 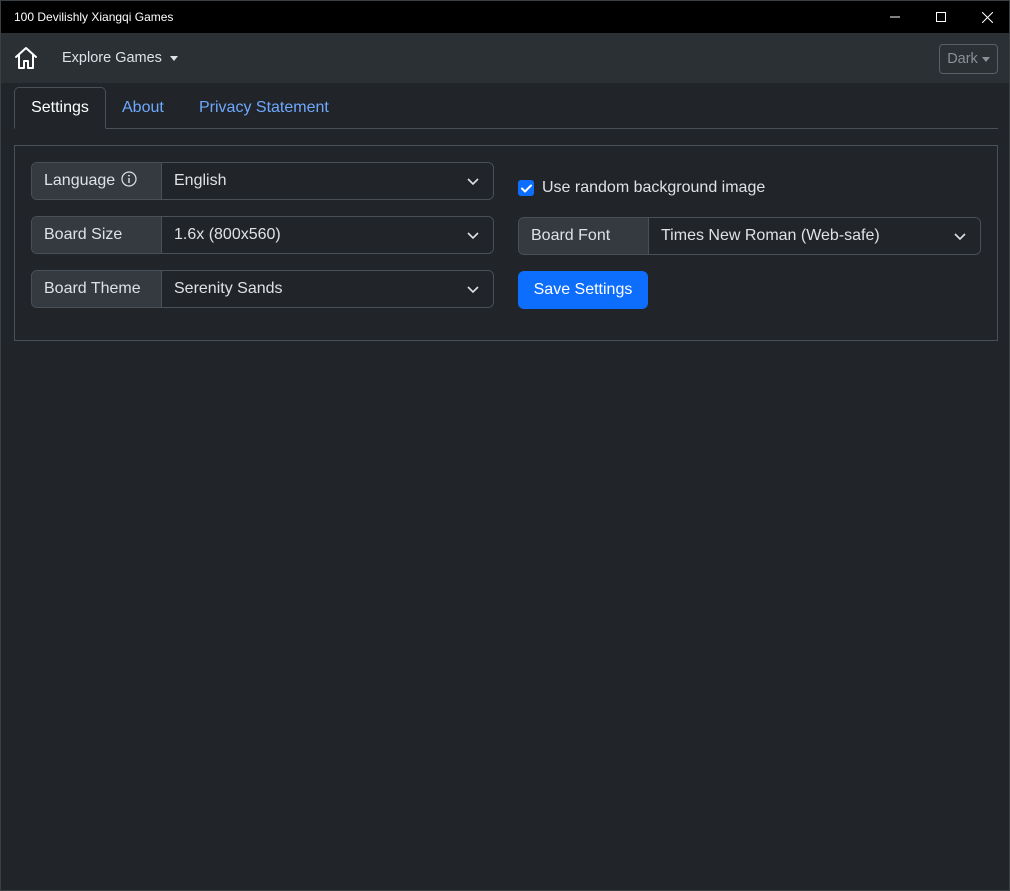 I want to click on tab-about: About, so click(x=143, y=108).